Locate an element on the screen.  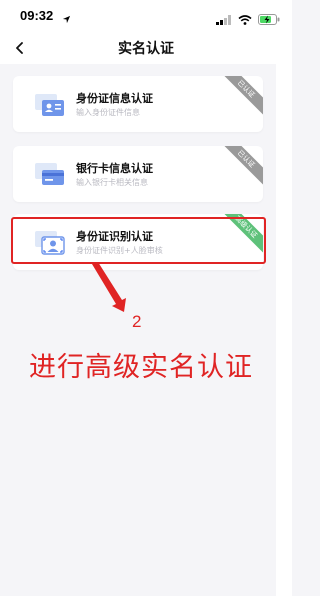
id-recognition-verification-card: 身份证识别认证 身份证件识别+人脸审核 高级认证 is located at coordinates (138, 242).